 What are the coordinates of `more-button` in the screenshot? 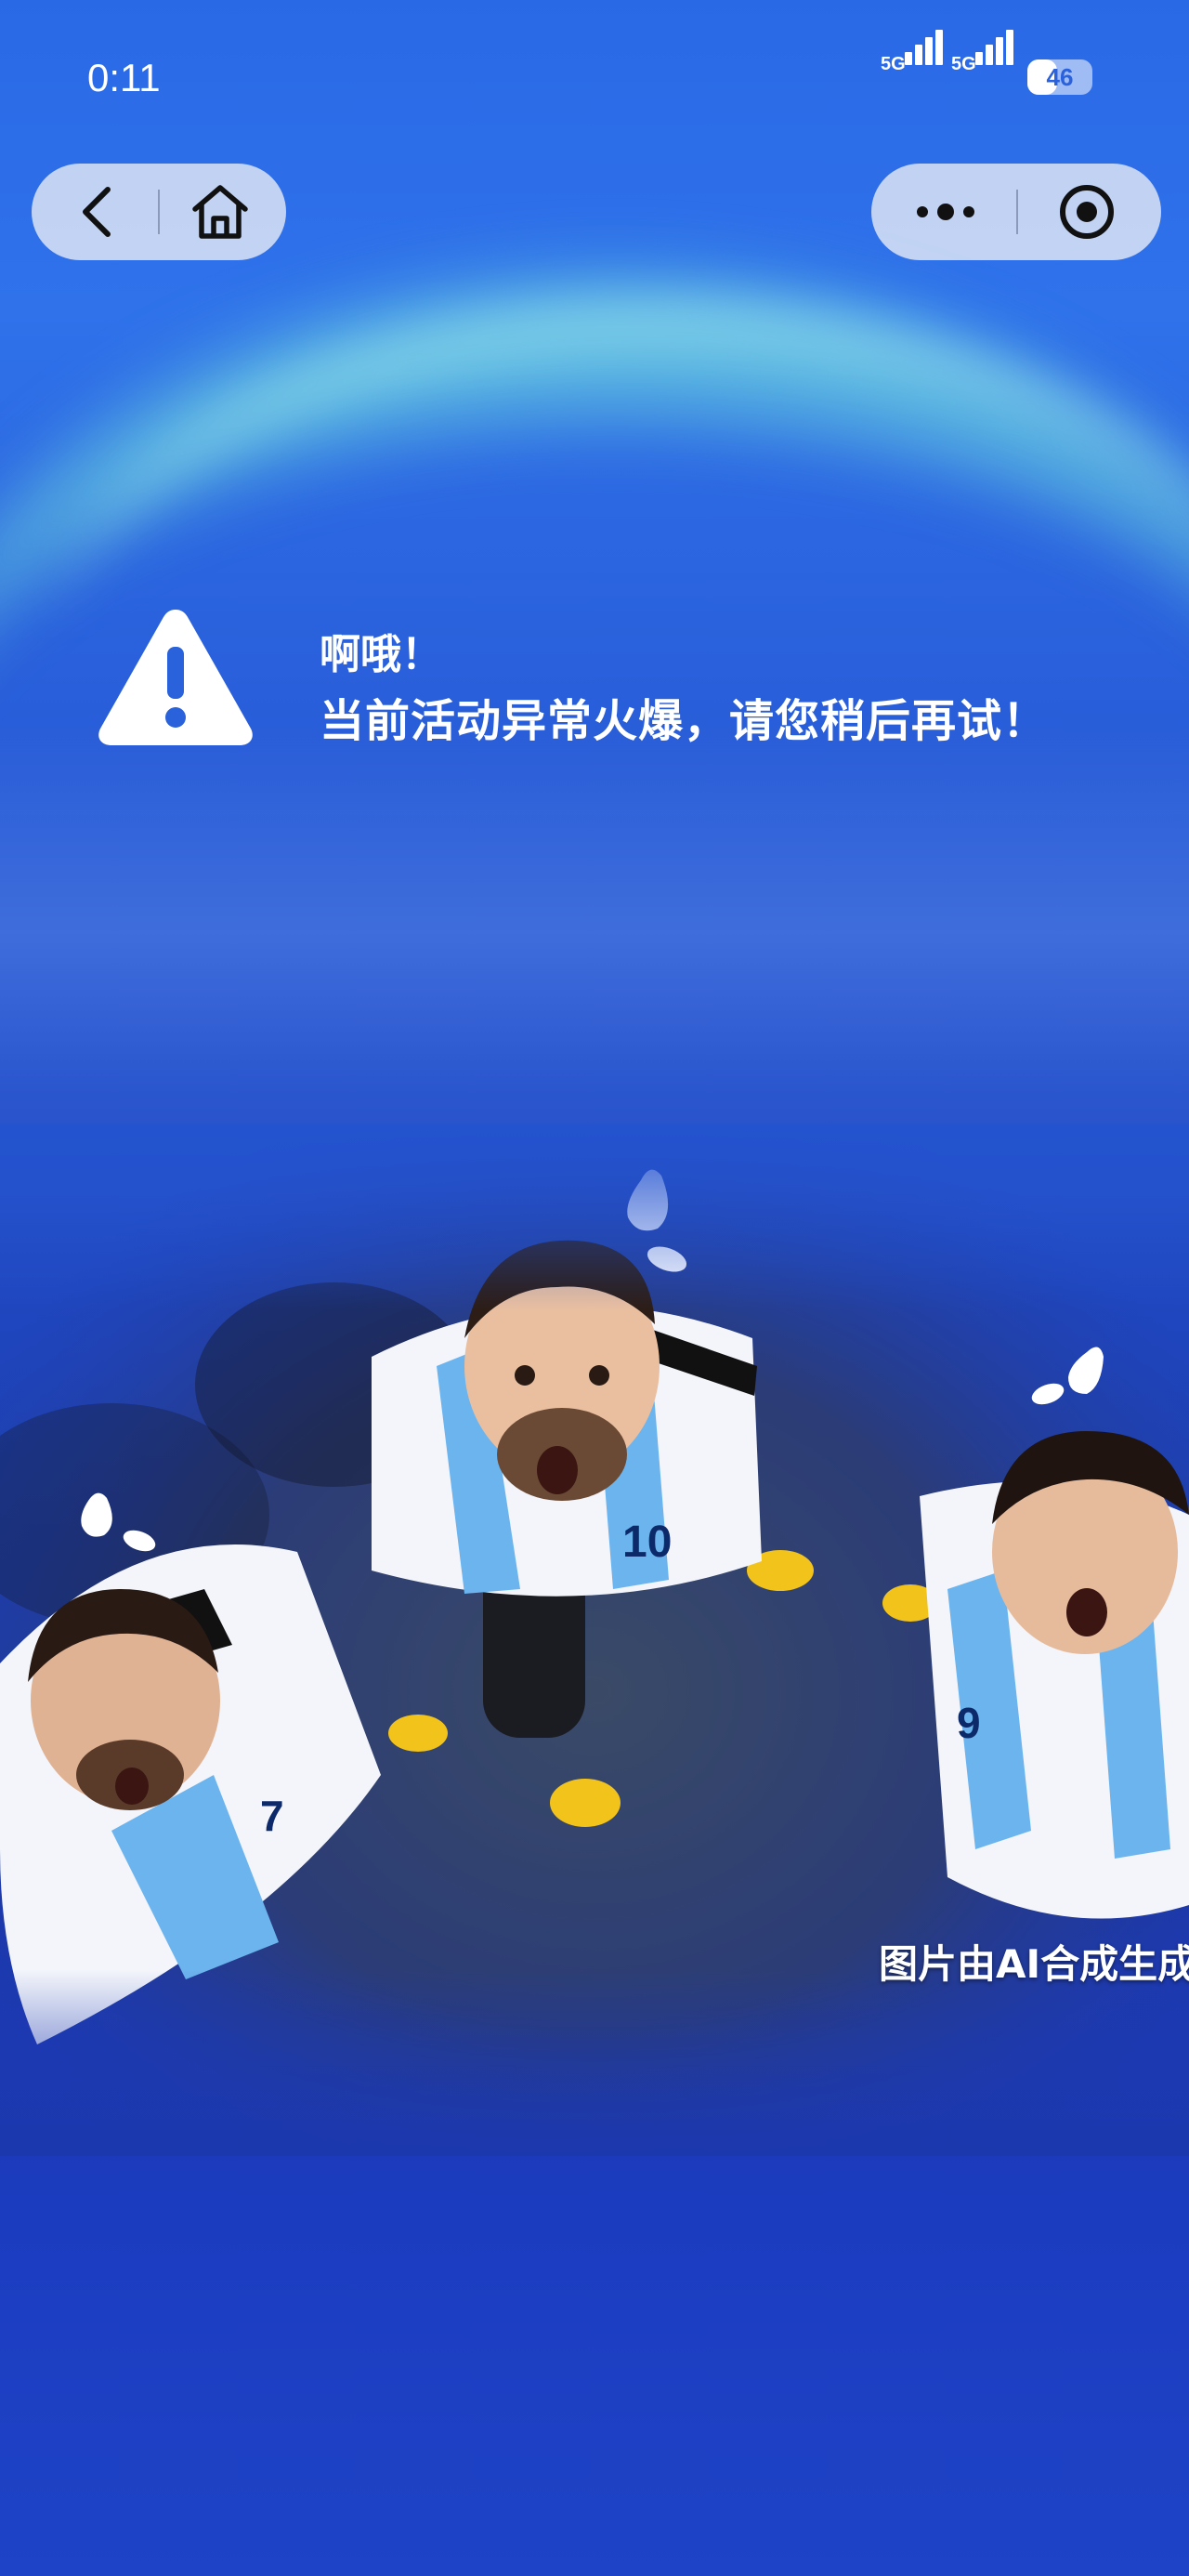 It's located at (946, 212).